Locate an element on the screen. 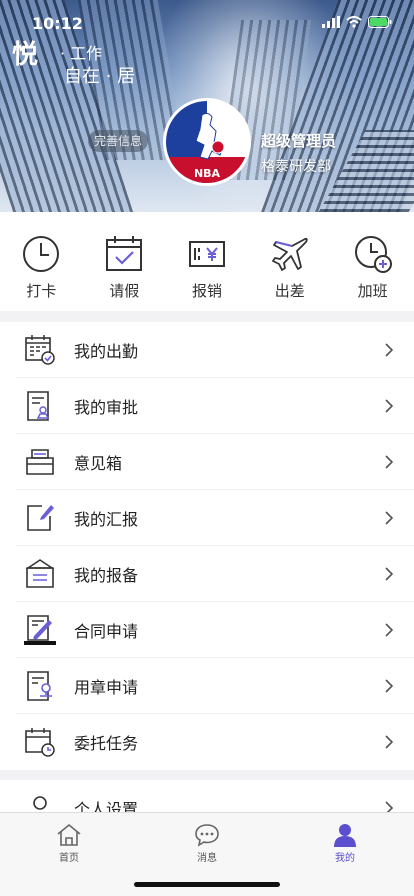 This screenshot has width=414, height=896. avatar: NBA is located at coordinates (207, 142).